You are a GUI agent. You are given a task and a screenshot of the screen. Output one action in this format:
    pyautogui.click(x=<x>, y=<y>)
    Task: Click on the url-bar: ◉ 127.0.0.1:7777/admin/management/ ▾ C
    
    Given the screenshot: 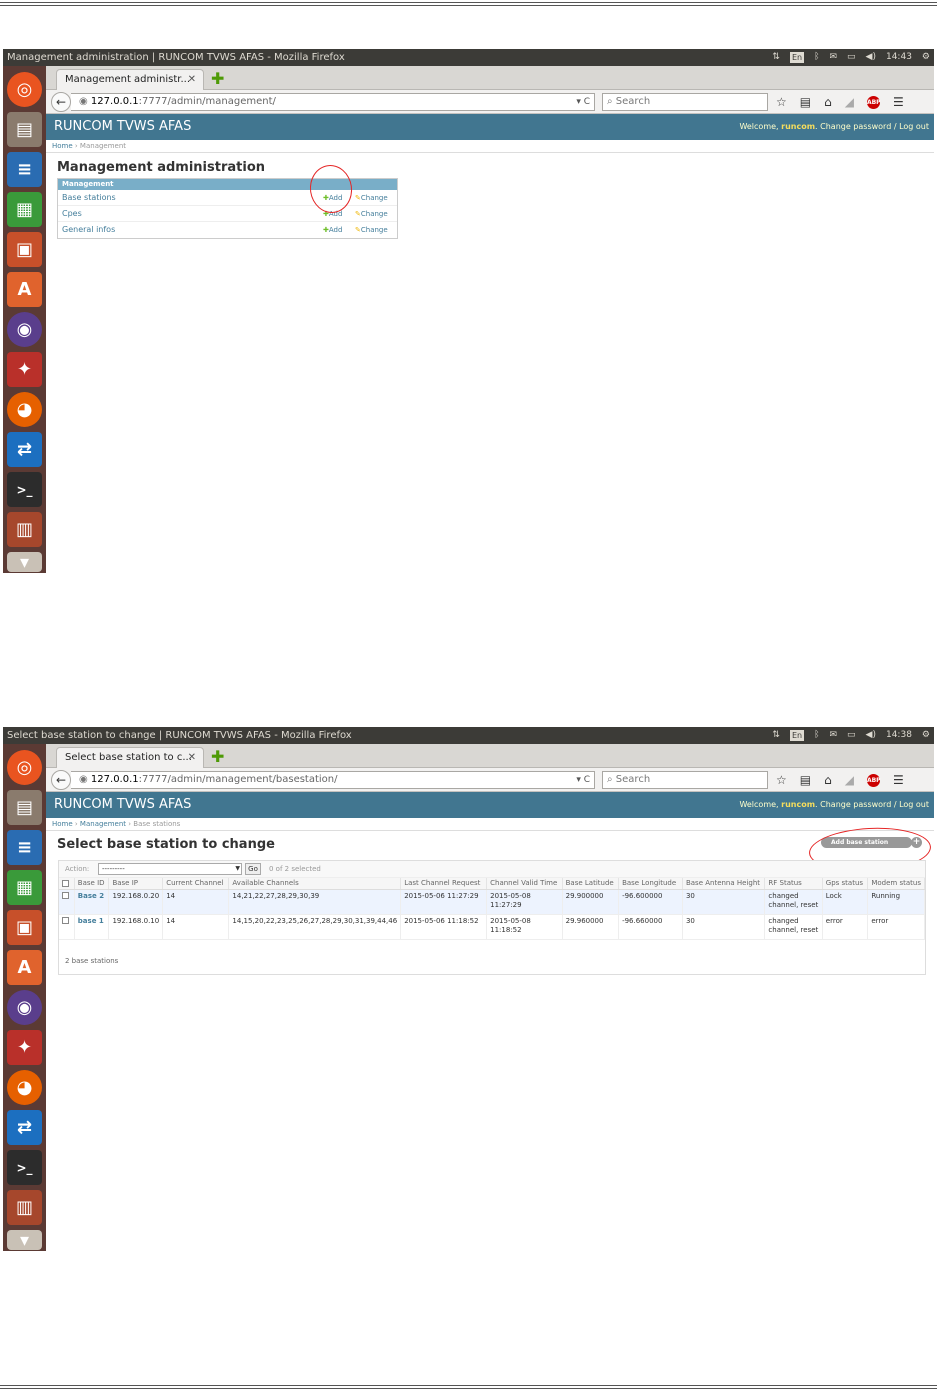 What is the action you would take?
    pyautogui.click(x=333, y=102)
    